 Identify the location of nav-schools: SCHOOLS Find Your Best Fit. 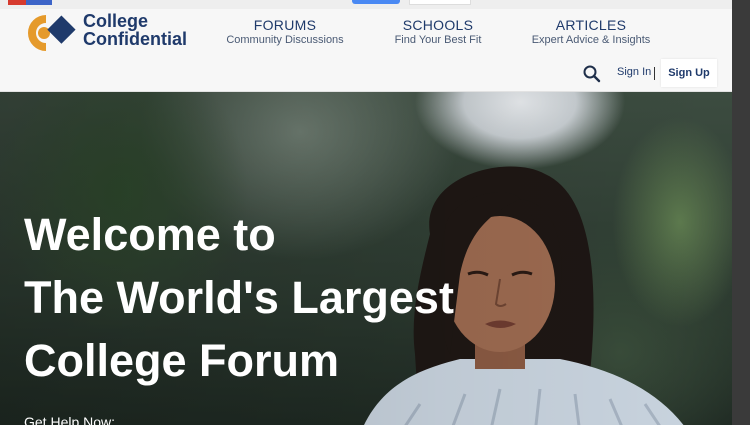
(438, 31).